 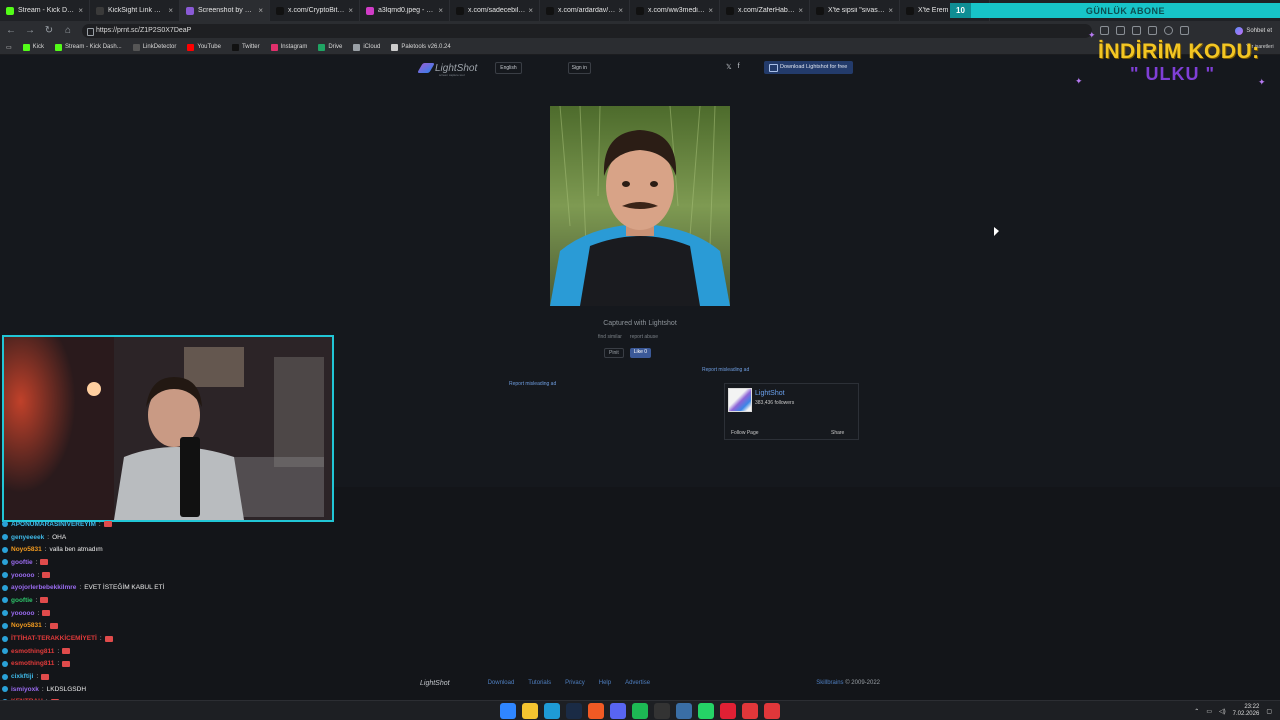 What do you see at coordinates (675, 10) in the screenshot?
I see `browser-tab: x.com/ww3mediaa/sta×` at bounding box center [675, 10].